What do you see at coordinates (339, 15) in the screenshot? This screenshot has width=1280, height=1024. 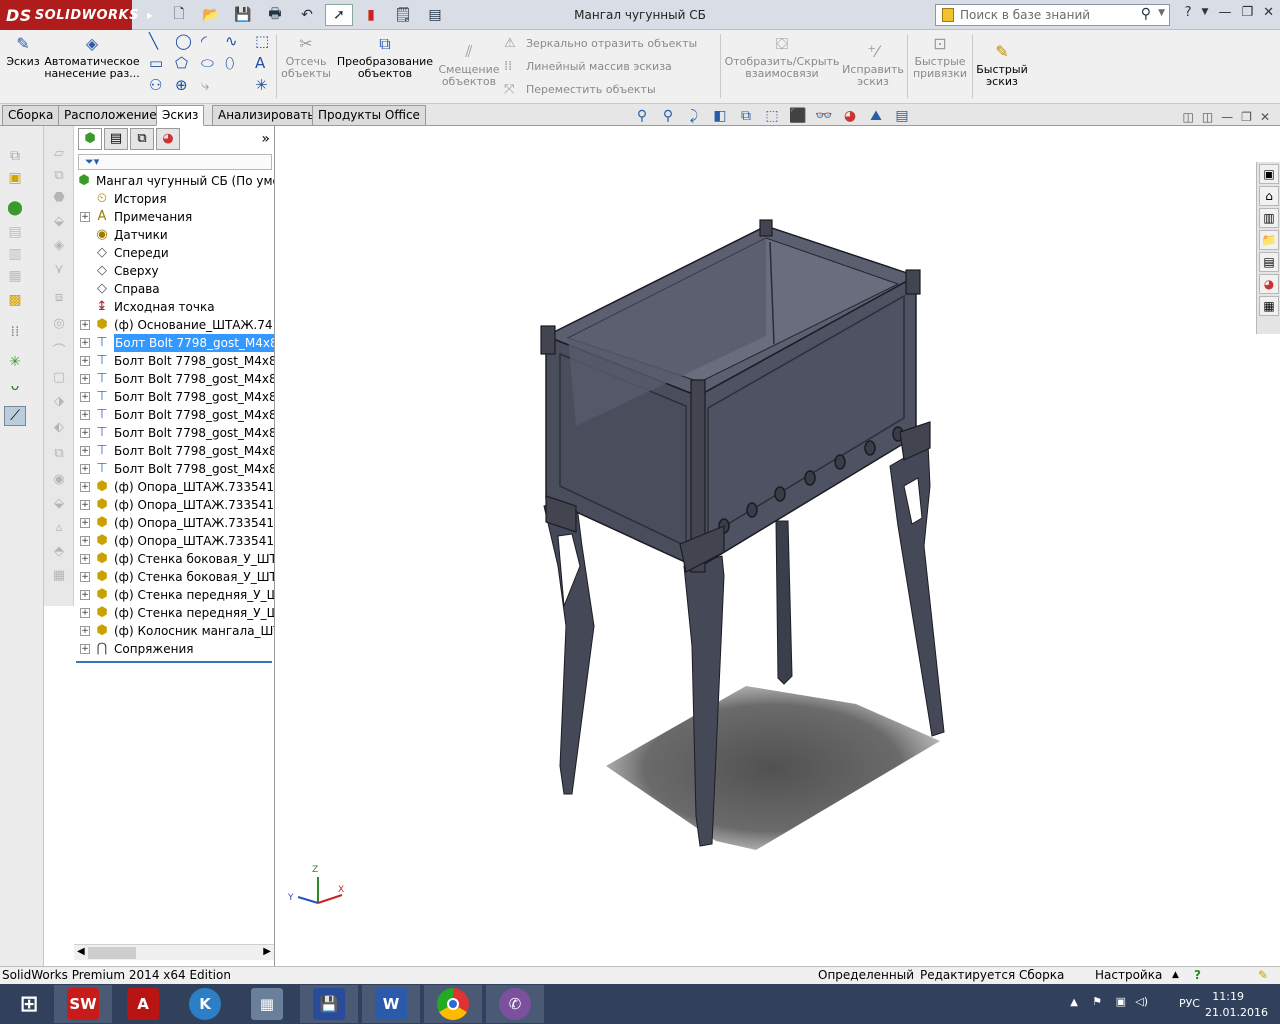 I see `select-pointer-icon: ➚` at bounding box center [339, 15].